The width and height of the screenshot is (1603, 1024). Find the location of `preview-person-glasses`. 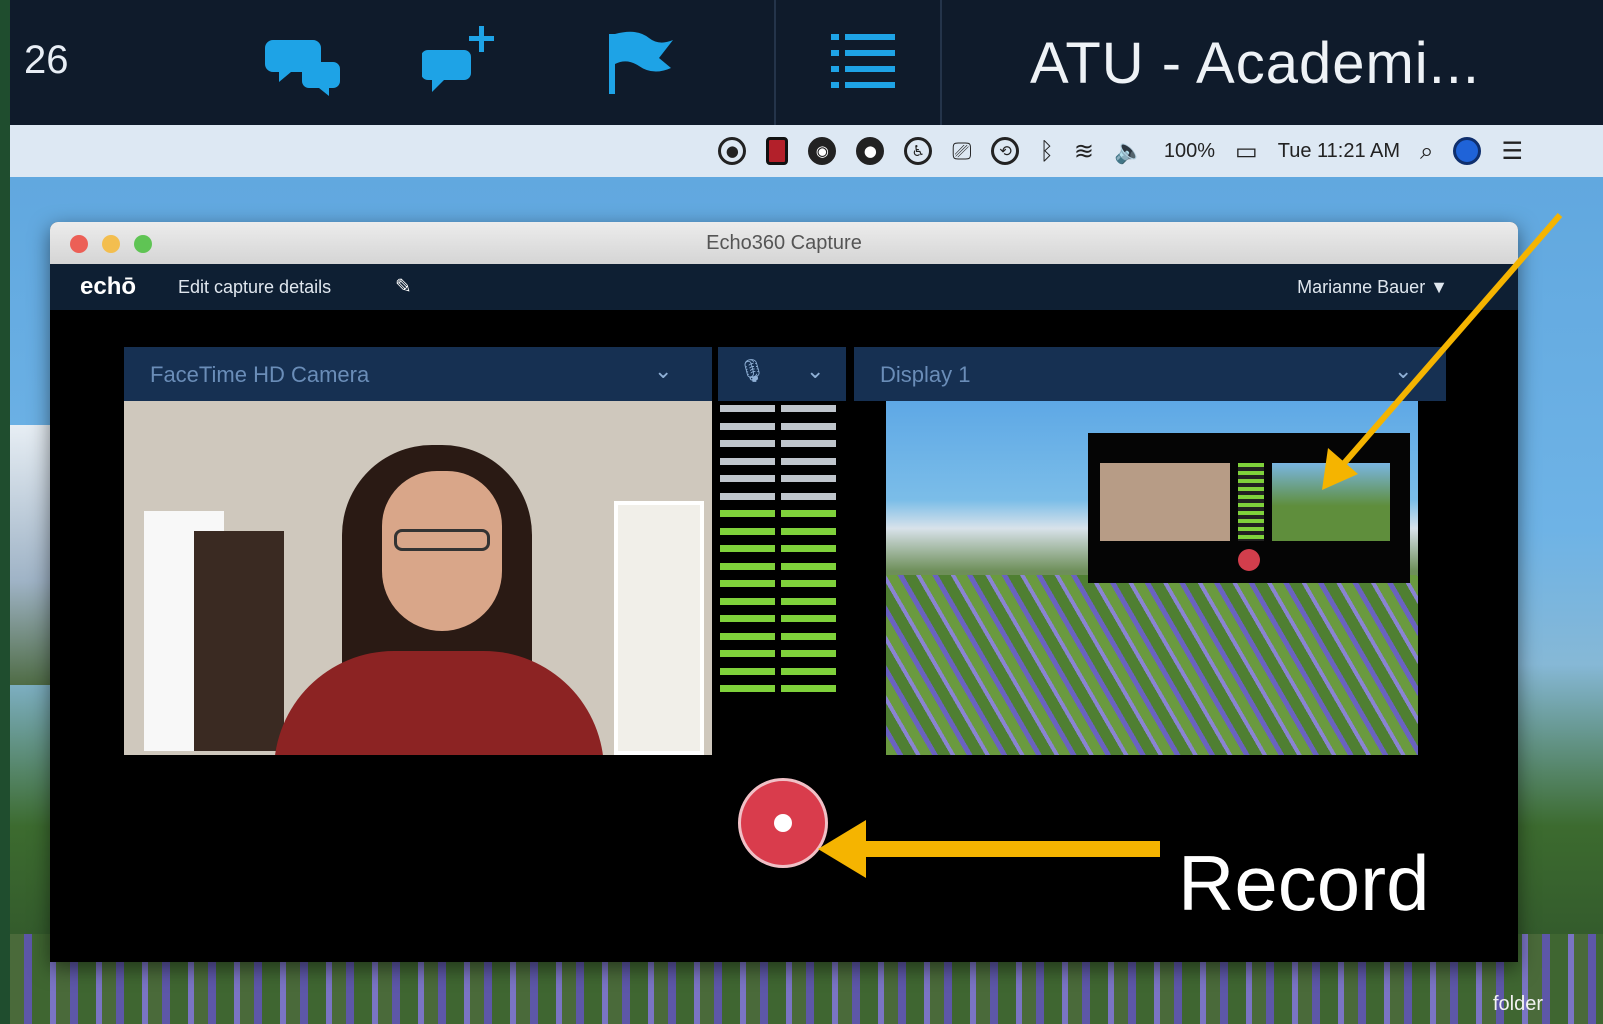

preview-person-glasses is located at coordinates (442, 540).